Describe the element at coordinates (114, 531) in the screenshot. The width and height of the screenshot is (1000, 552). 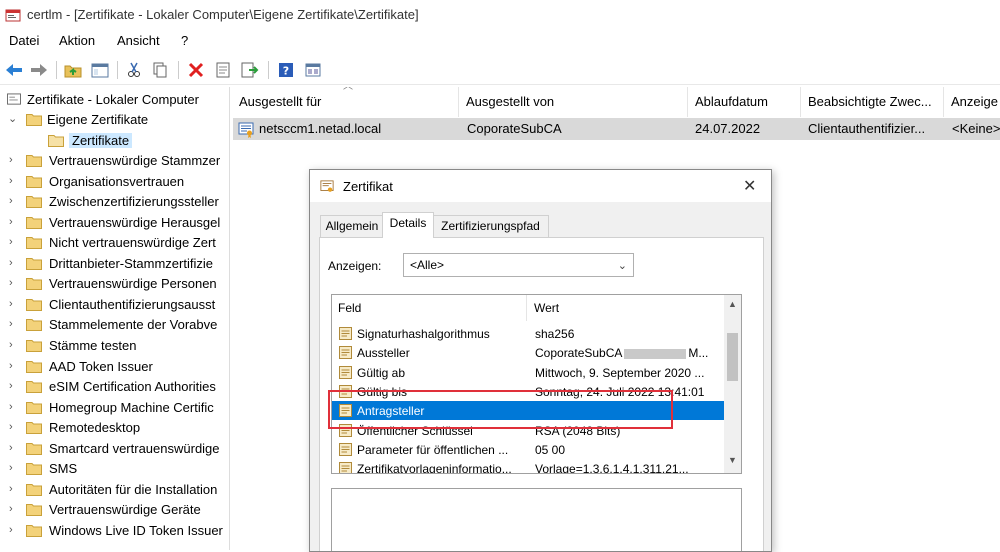
I see `tree-item-folder: › Windows Live ID Token Issuer` at that location.